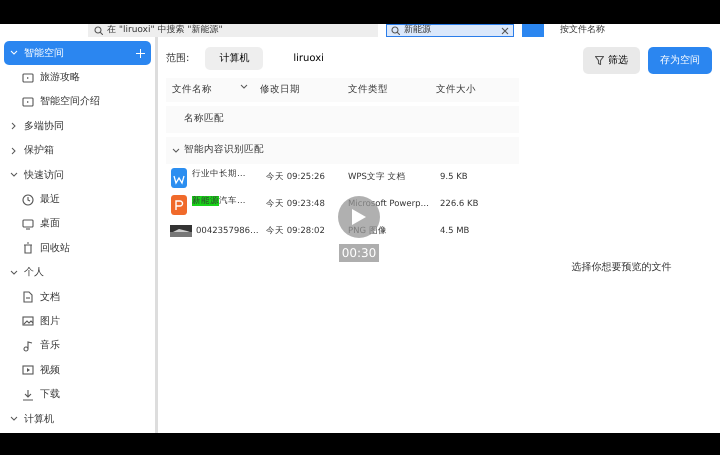 The height and width of the screenshot is (455, 720). Describe the element at coordinates (386, 90) in the screenshot. I see `column-header: 文件类型` at that location.